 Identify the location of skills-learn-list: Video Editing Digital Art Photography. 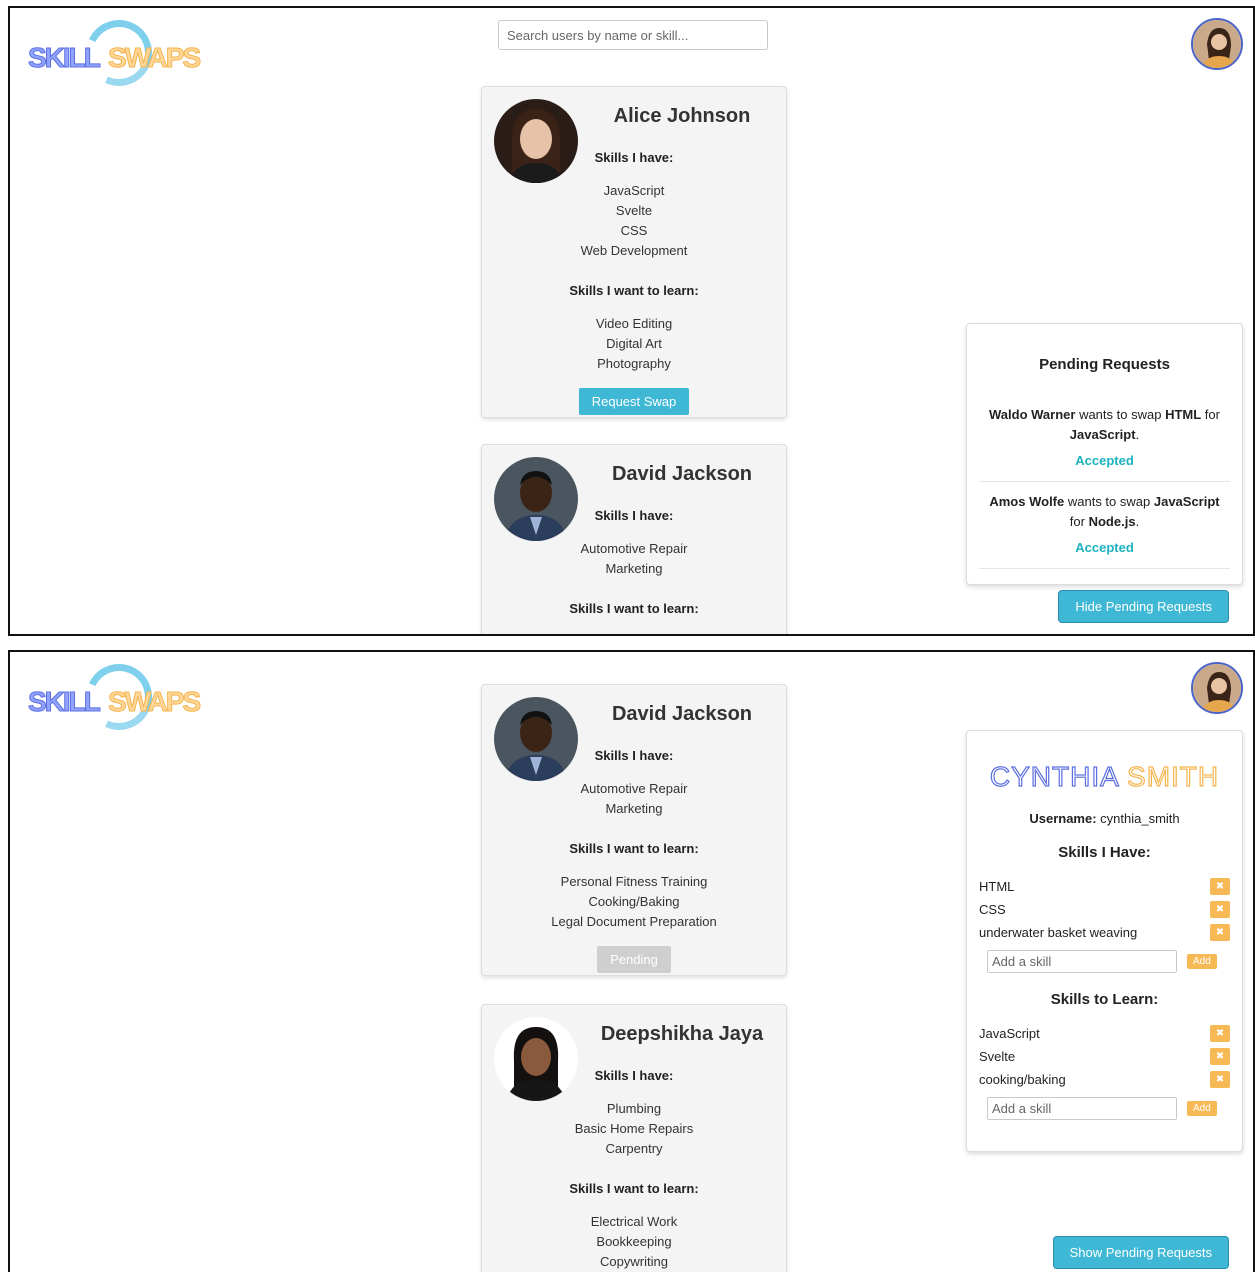
(634, 344).